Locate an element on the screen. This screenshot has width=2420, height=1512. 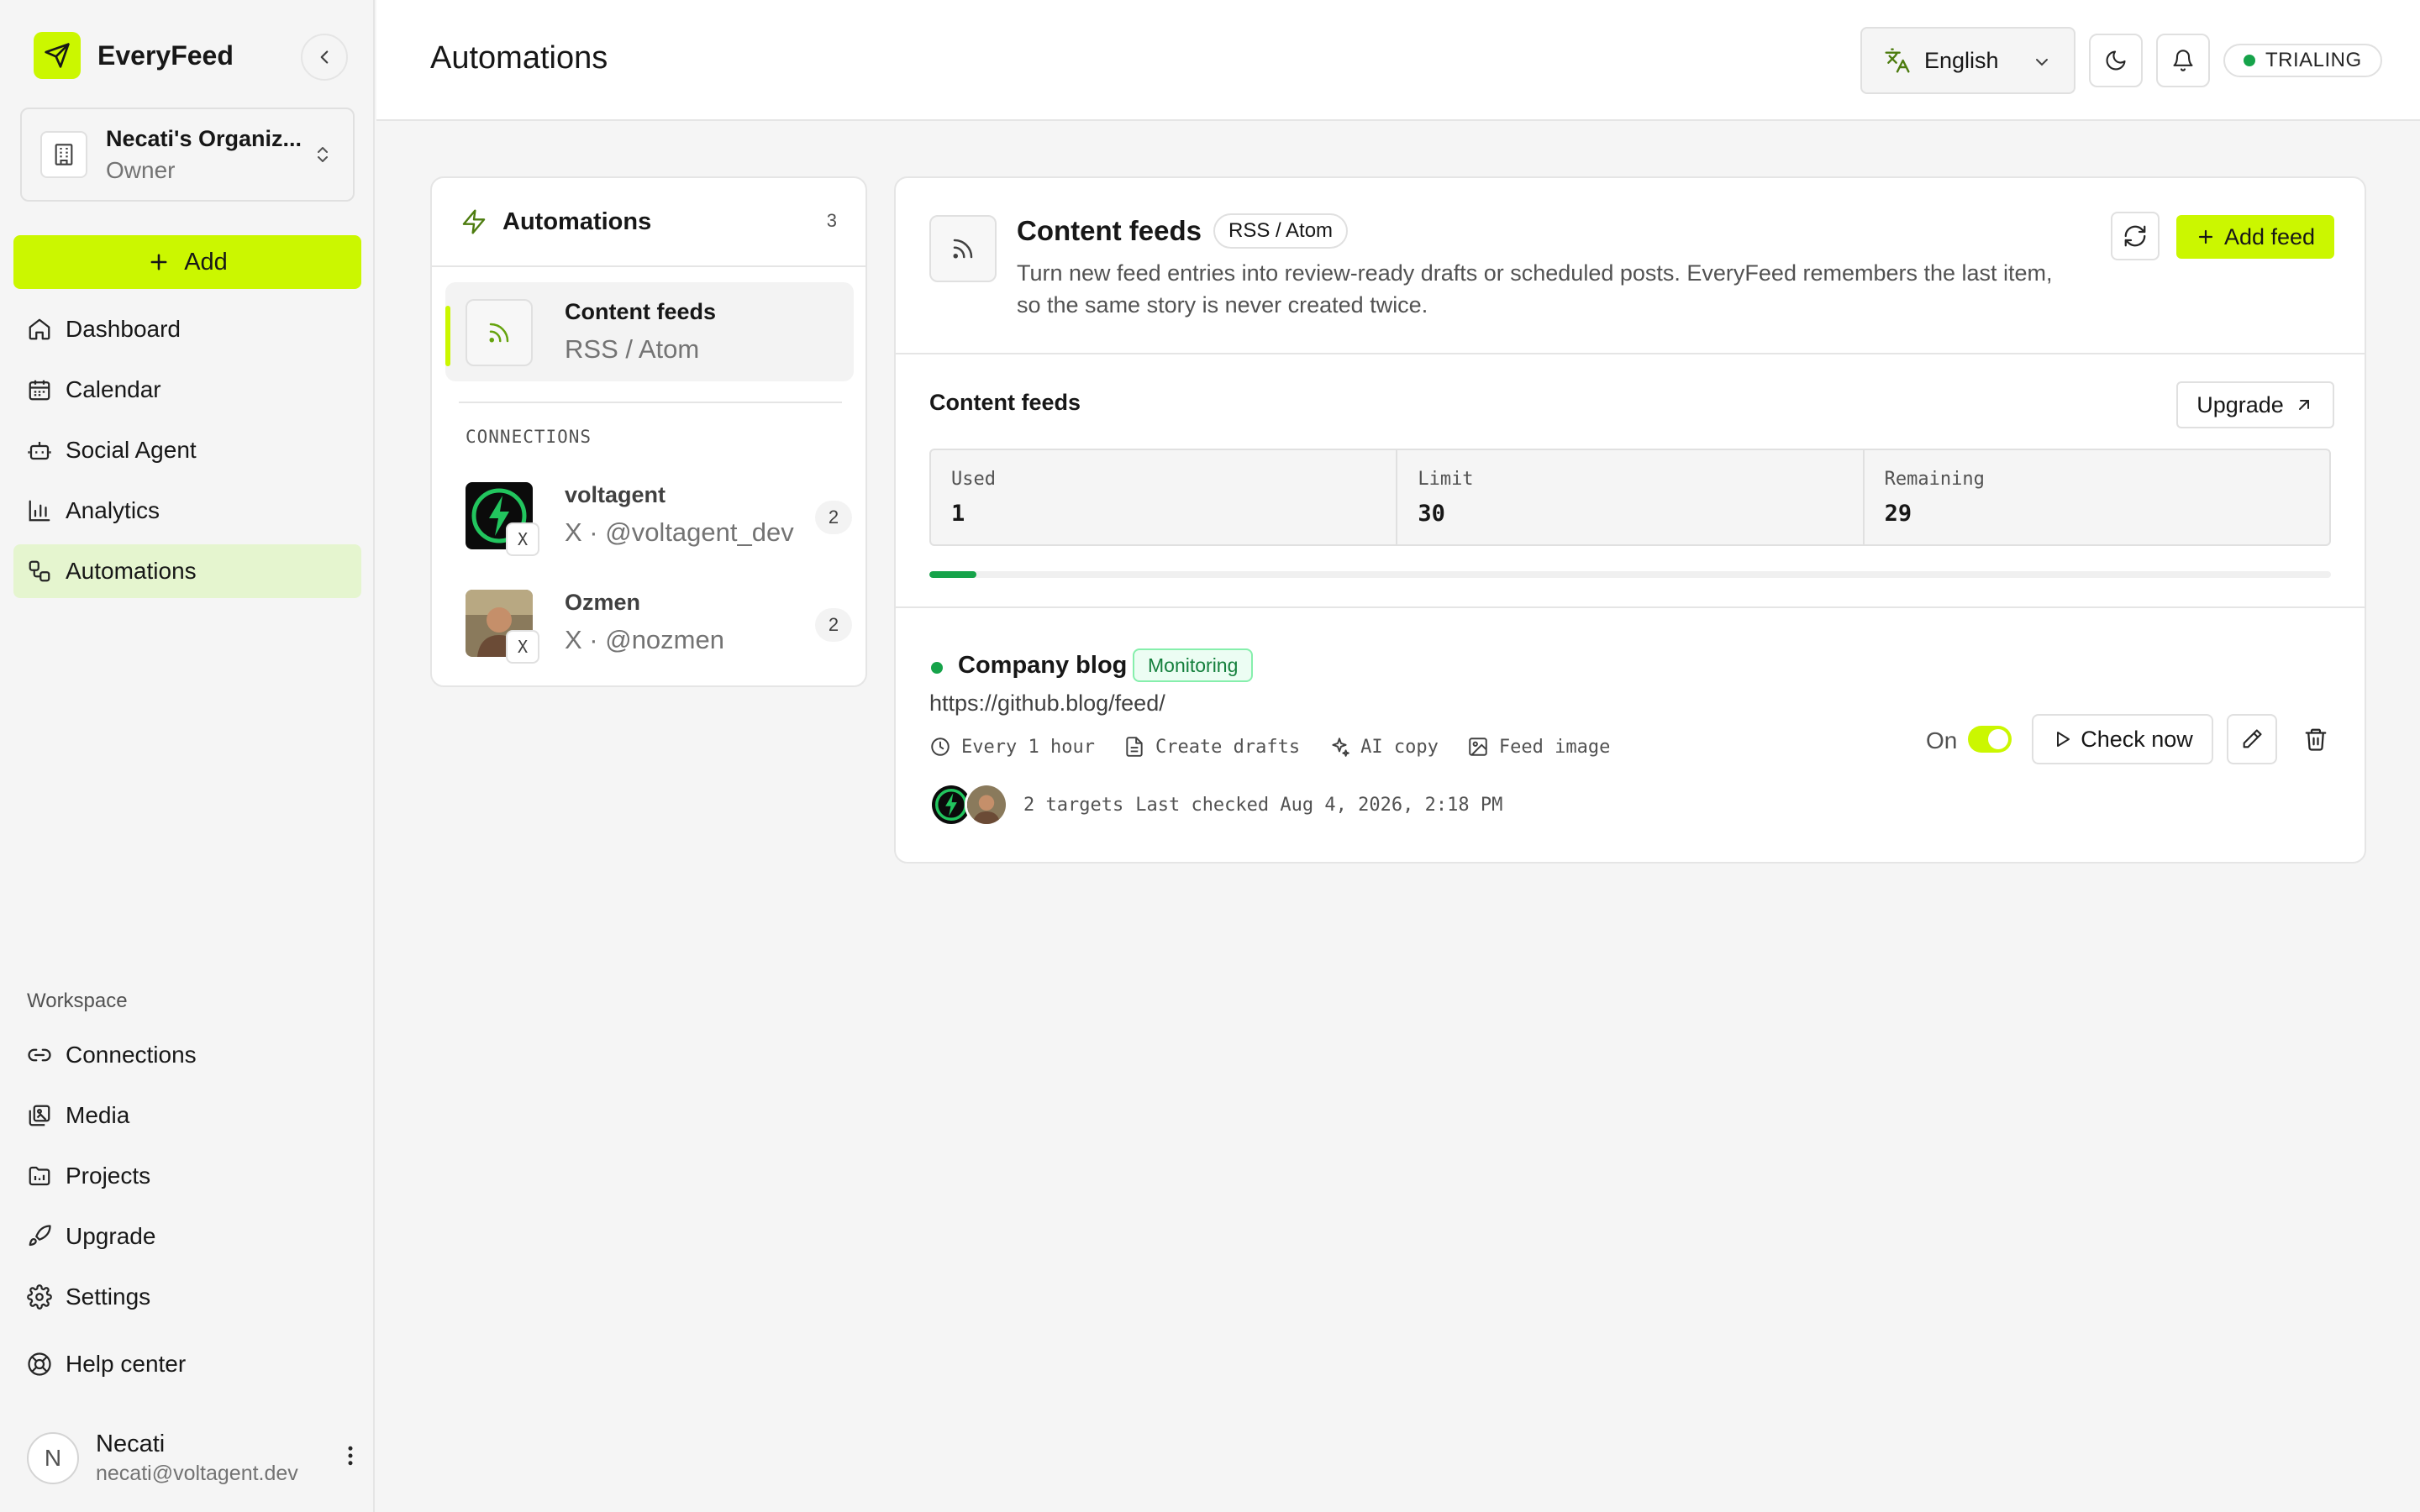
pencil-icon is located at coordinates (2252, 738).